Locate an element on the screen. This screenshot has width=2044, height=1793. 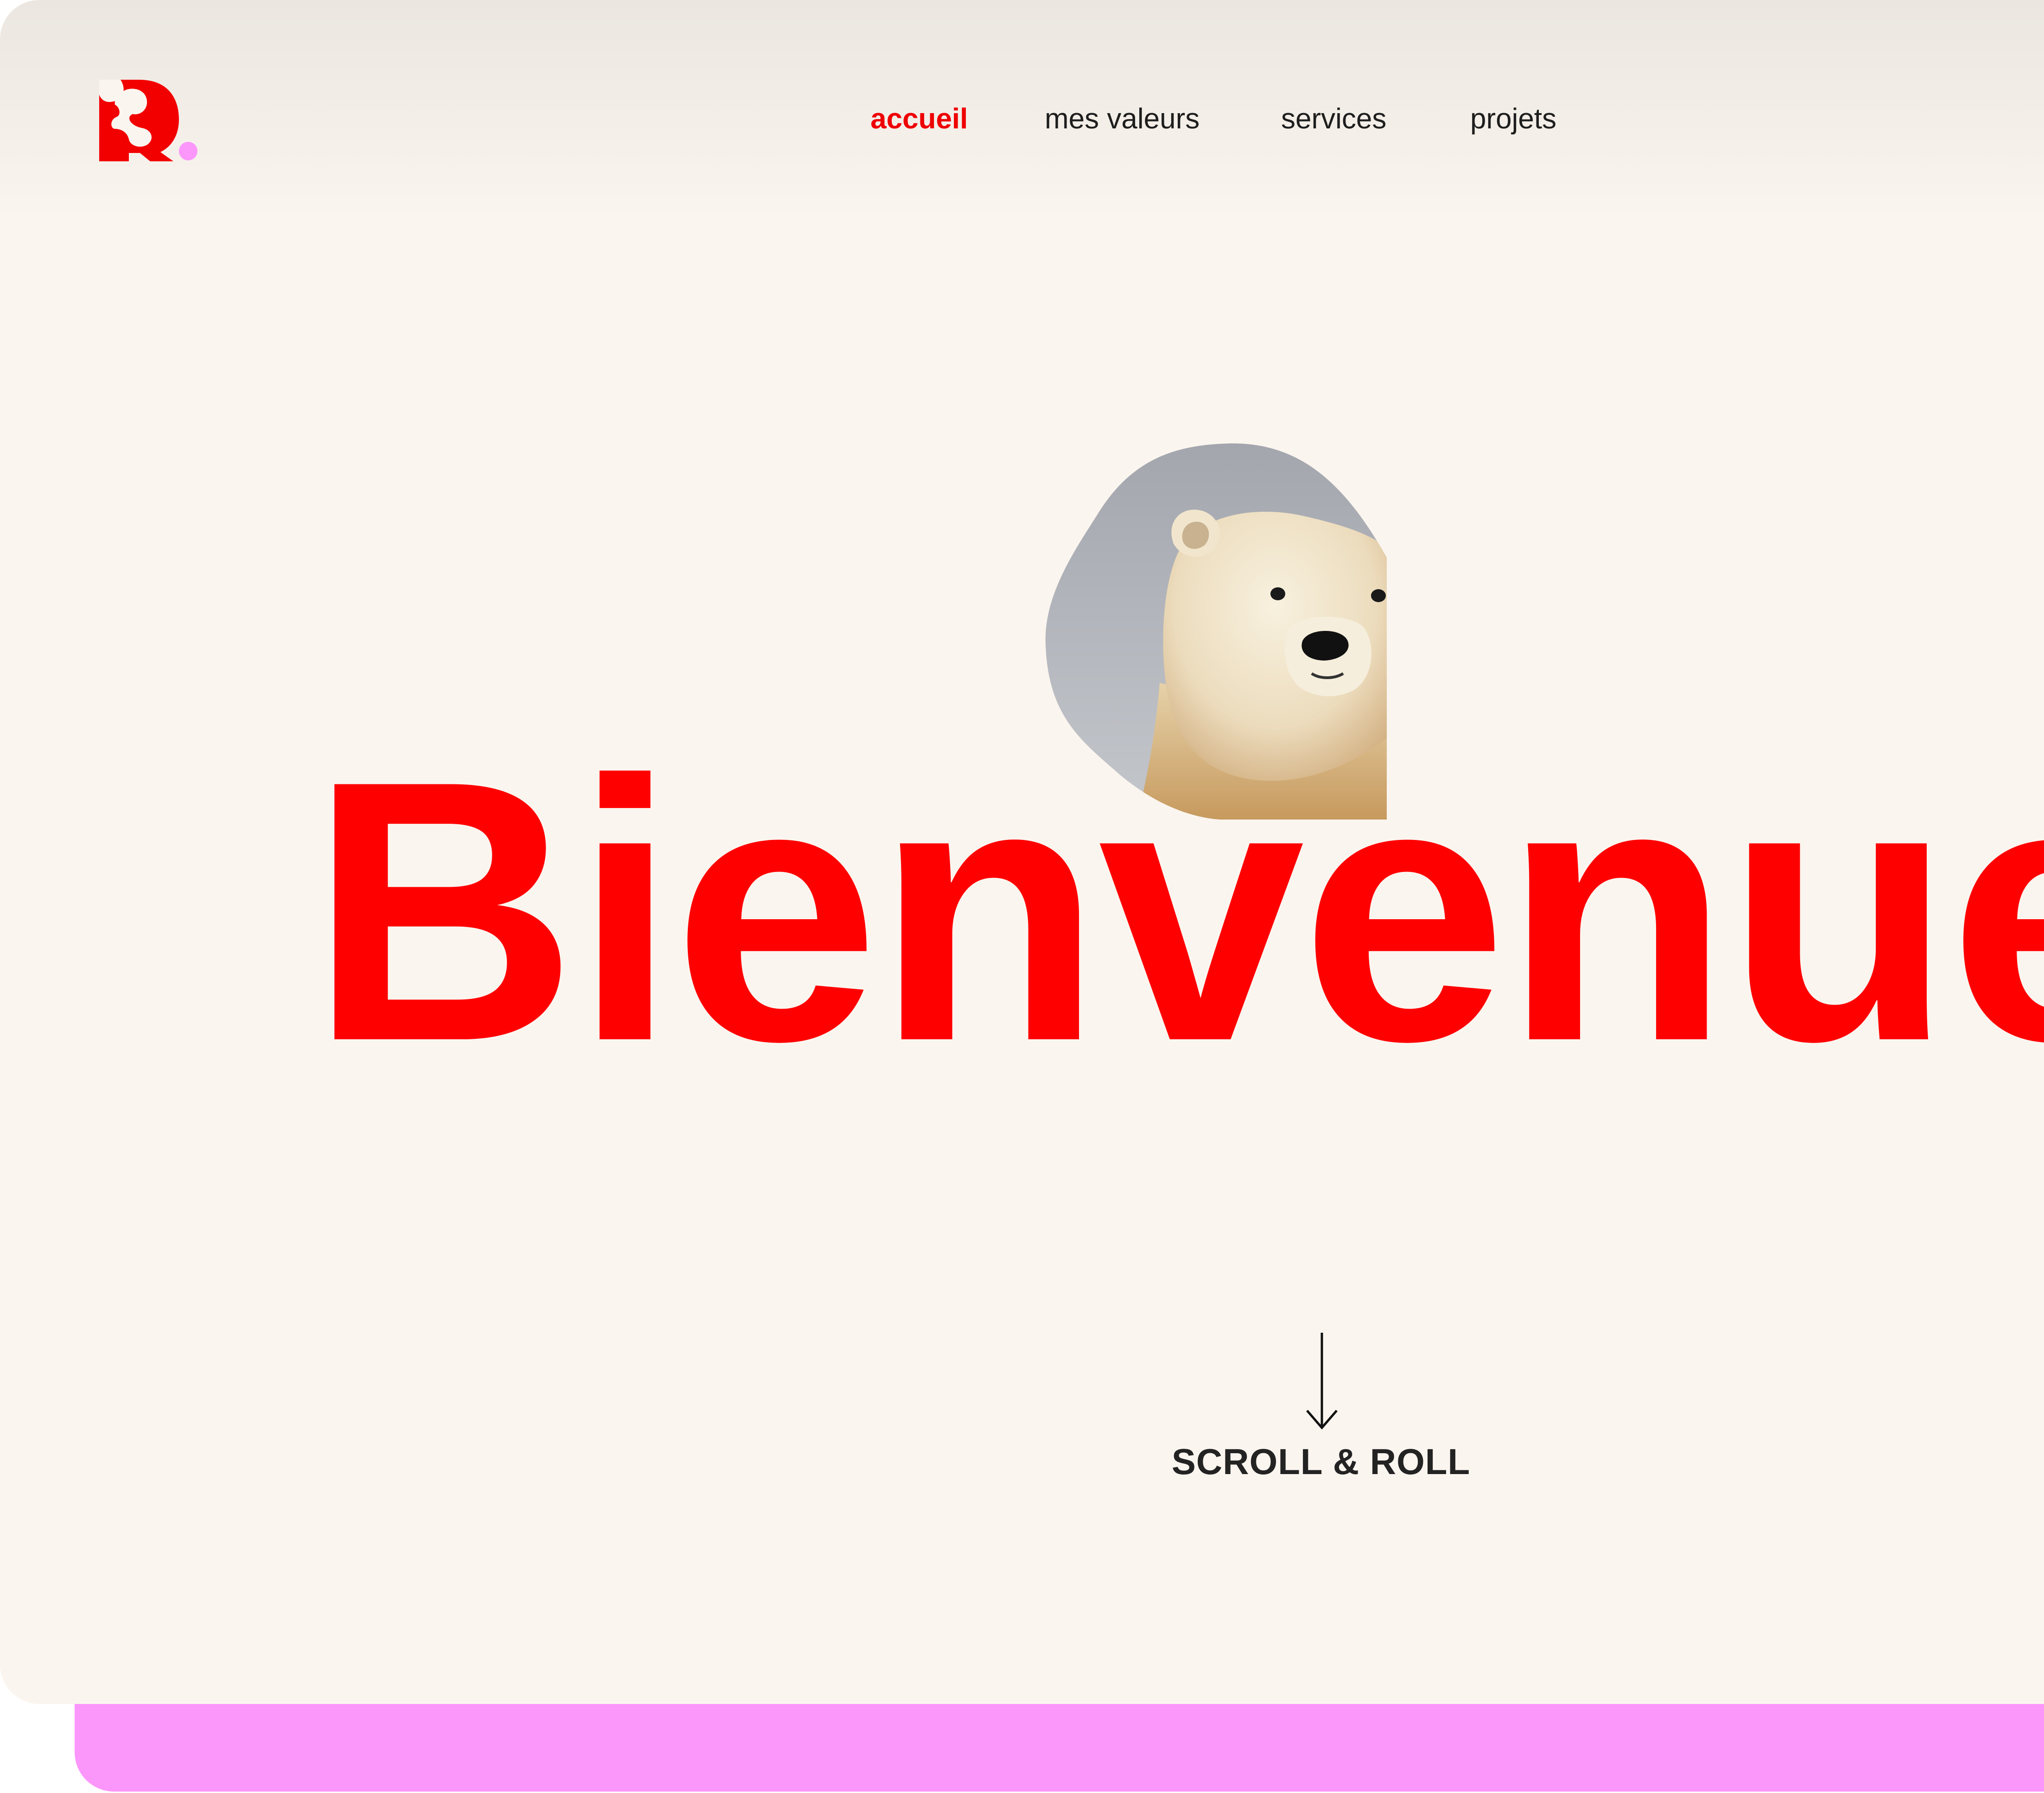
arrow-down-icon is located at coordinates (1321, 1382).